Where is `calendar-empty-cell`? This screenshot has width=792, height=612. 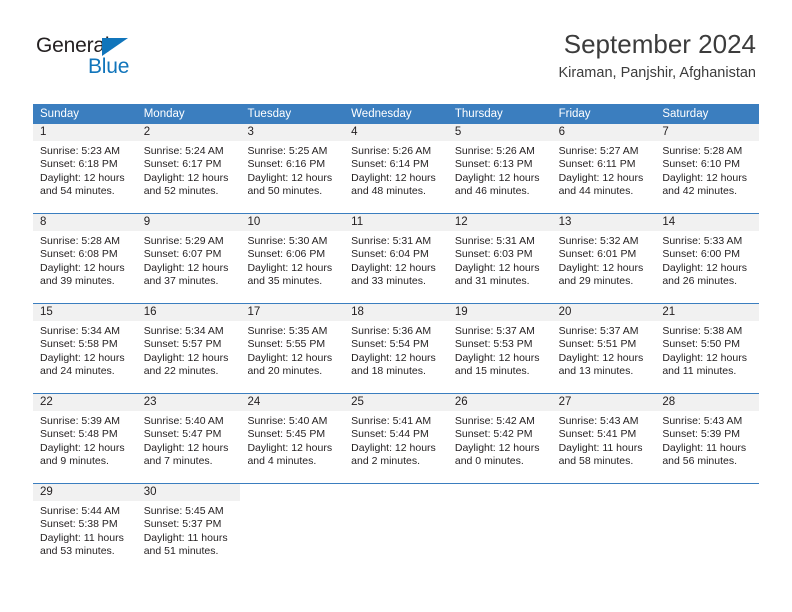
calendar-empty-cell is located at coordinates (707, 526).